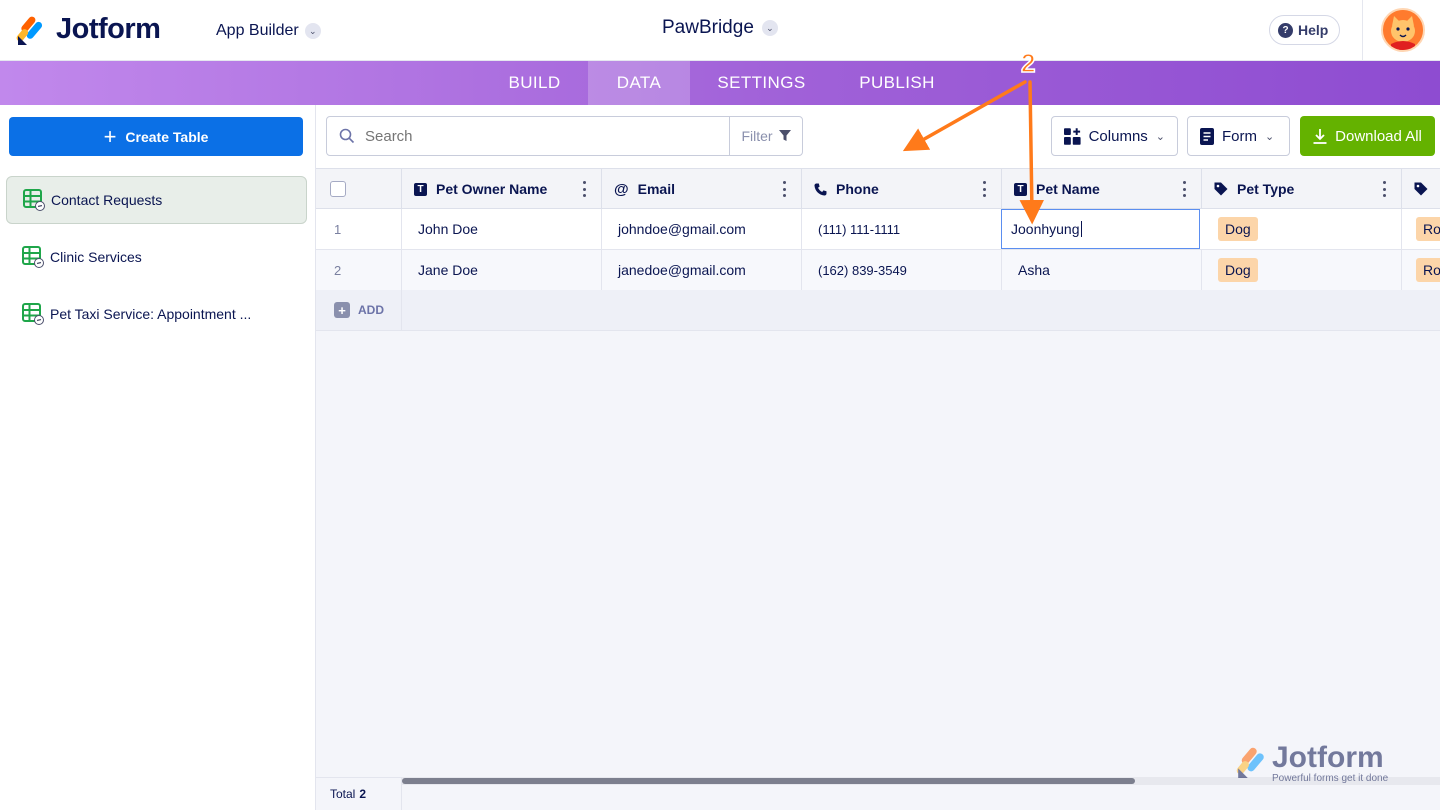 This screenshot has height=810, width=1440. I want to click on row-number: 2, so click(359, 270).